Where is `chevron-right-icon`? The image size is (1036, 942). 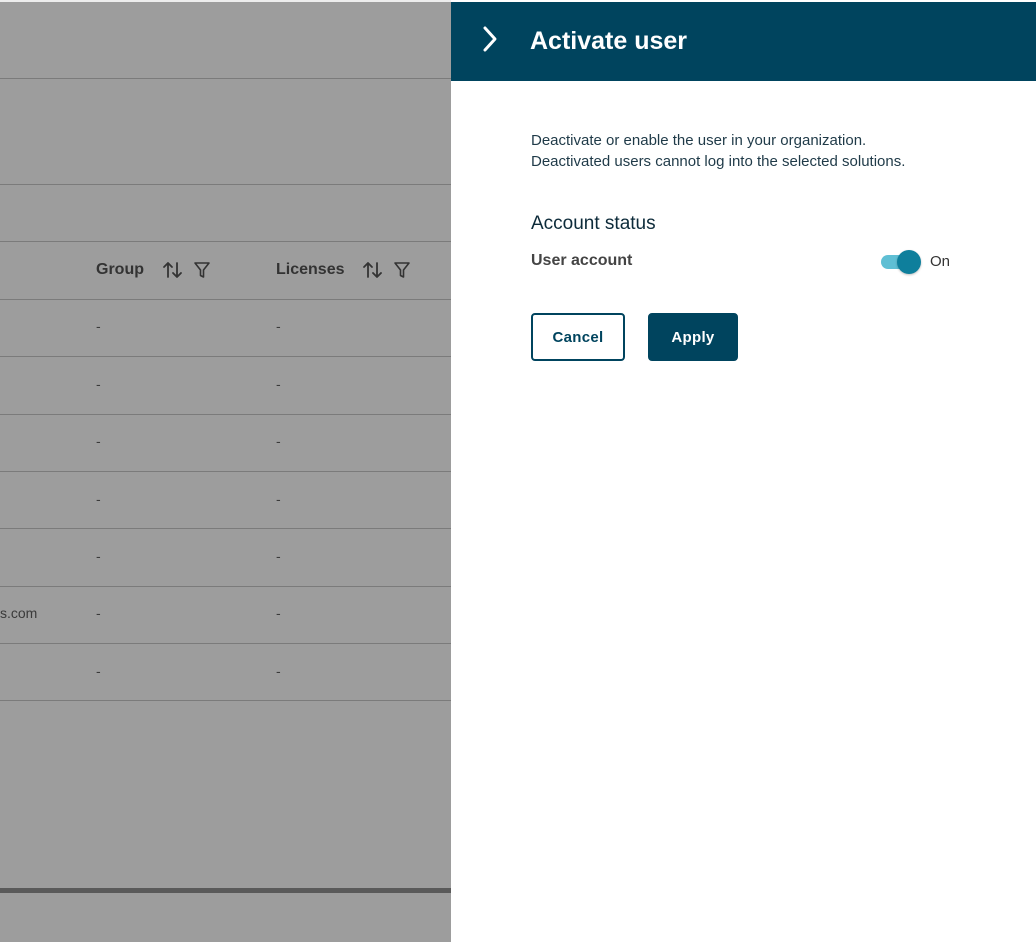 chevron-right-icon is located at coordinates (490, 41).